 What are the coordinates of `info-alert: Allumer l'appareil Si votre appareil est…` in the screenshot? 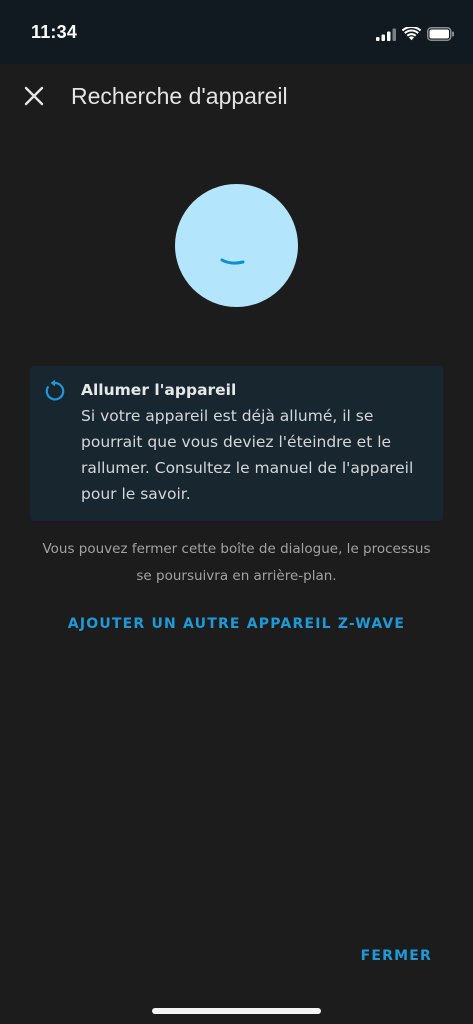 It's located at (236, 443).